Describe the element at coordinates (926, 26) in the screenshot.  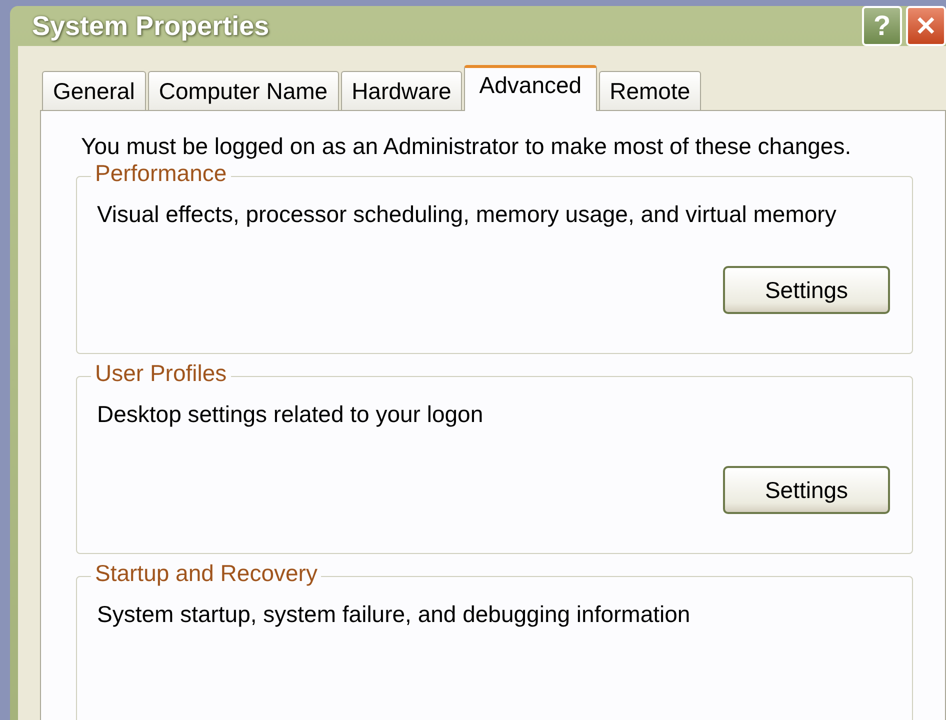
I see `close-button: ✕` at that location.